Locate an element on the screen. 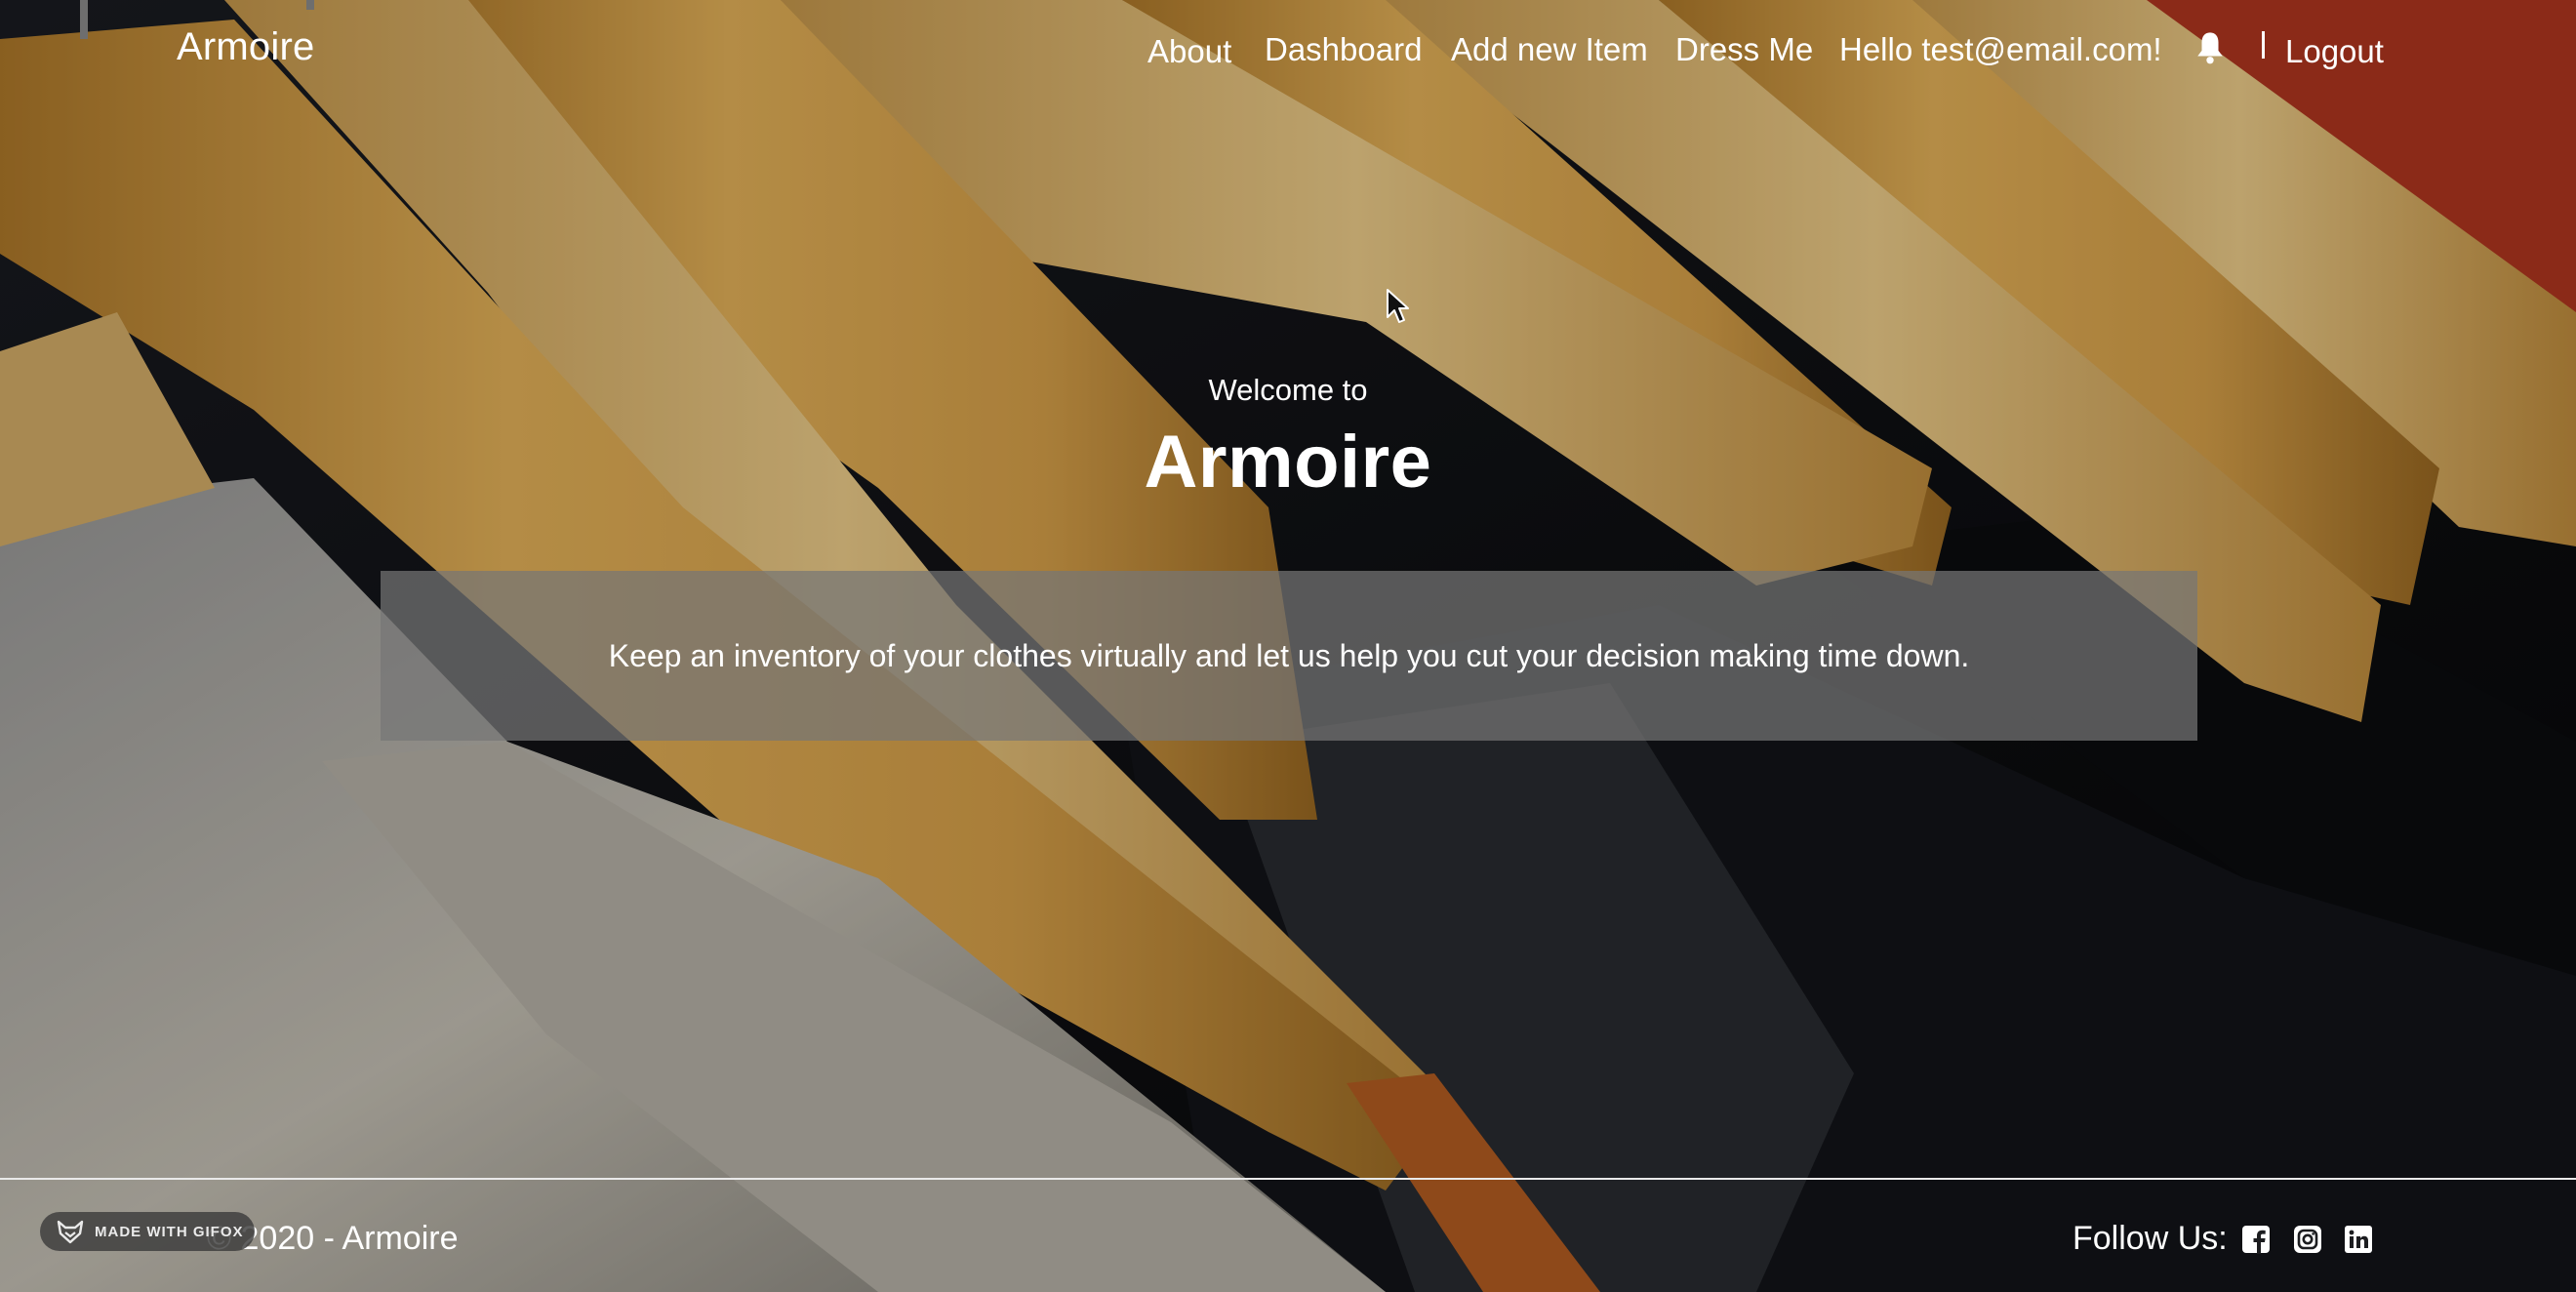 The image size is (2576, 1292). nav-link-about: About is located at coordinates (1189, 51).